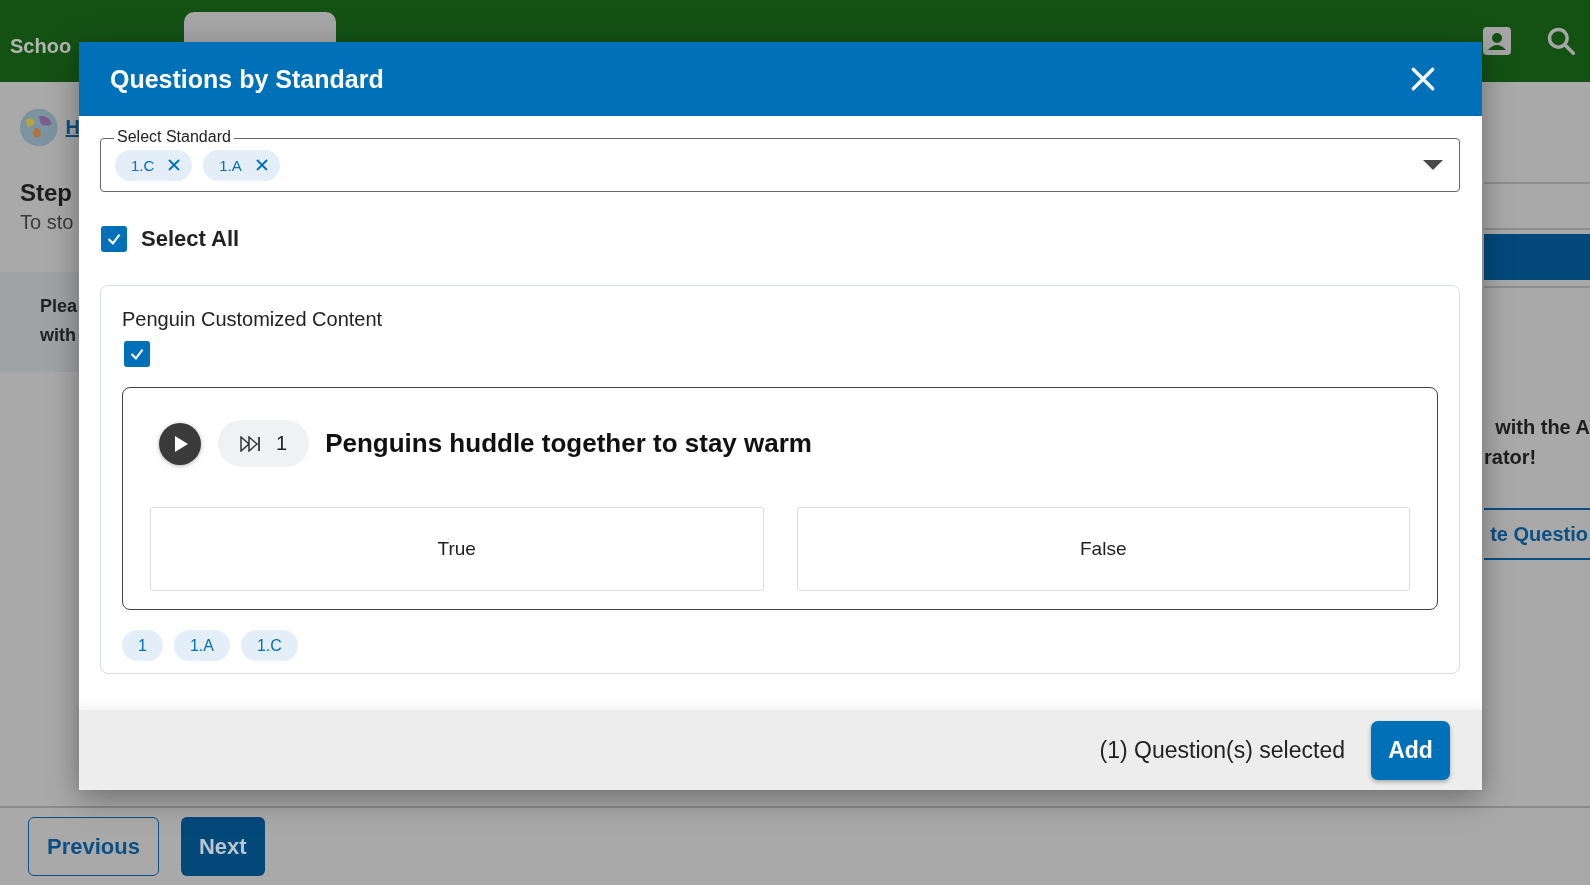 The image size is (1590, 885). What do you see at coordinates (47, 222) in the screenshot?
I see `step-description: To sto` at bounding box center [47, 222].